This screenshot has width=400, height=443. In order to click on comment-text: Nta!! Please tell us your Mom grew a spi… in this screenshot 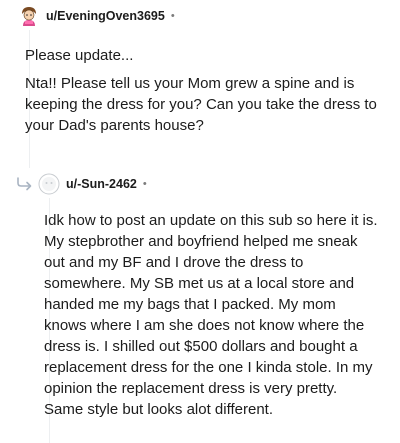, I will do `click(201, 104)`.